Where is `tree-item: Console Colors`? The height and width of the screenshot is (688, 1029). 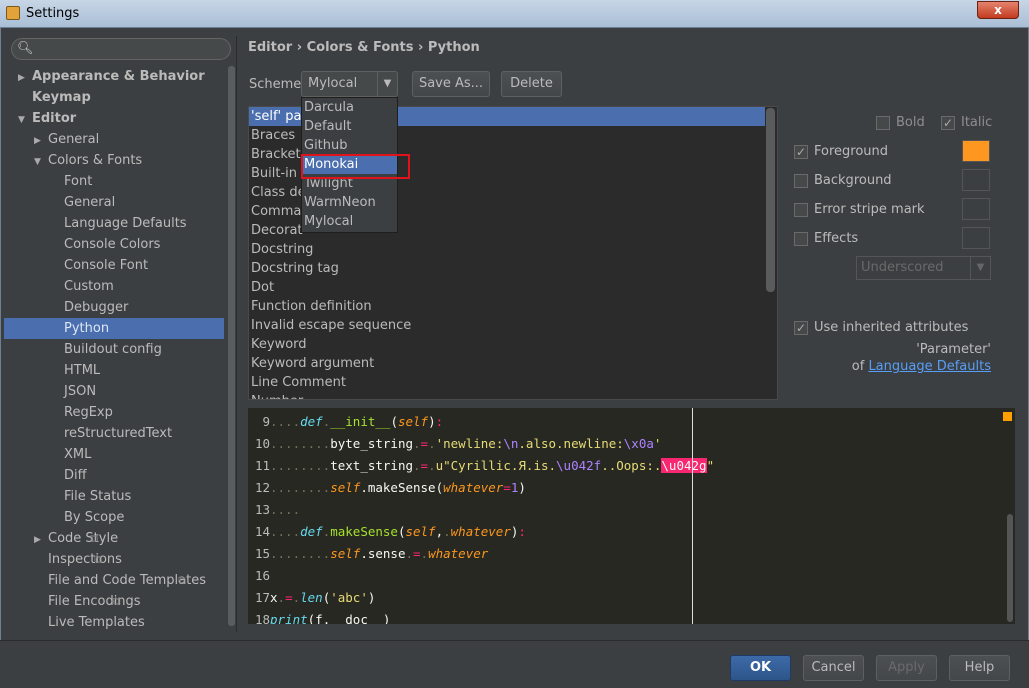 tree-item: Console Colors is located at coordinates (112, 244).